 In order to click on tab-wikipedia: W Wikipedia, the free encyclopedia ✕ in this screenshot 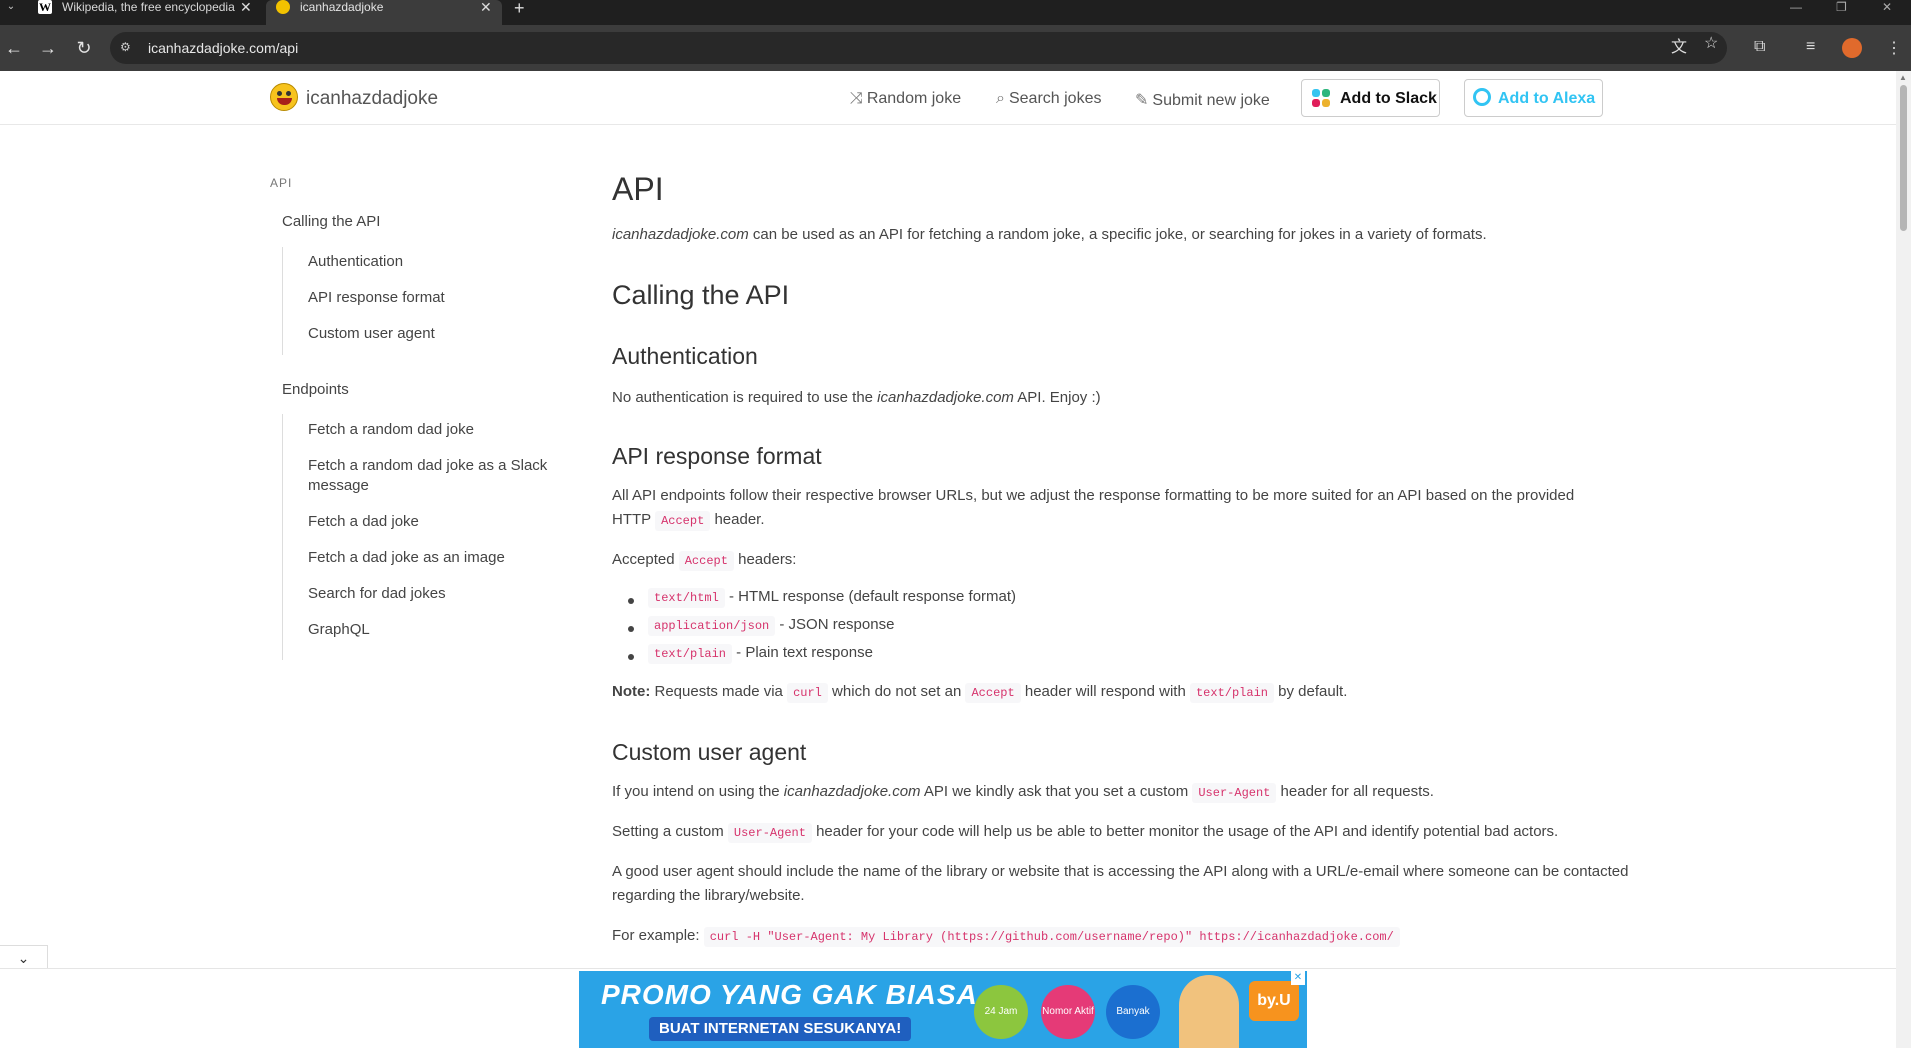, I will do `click(146, 12)`.